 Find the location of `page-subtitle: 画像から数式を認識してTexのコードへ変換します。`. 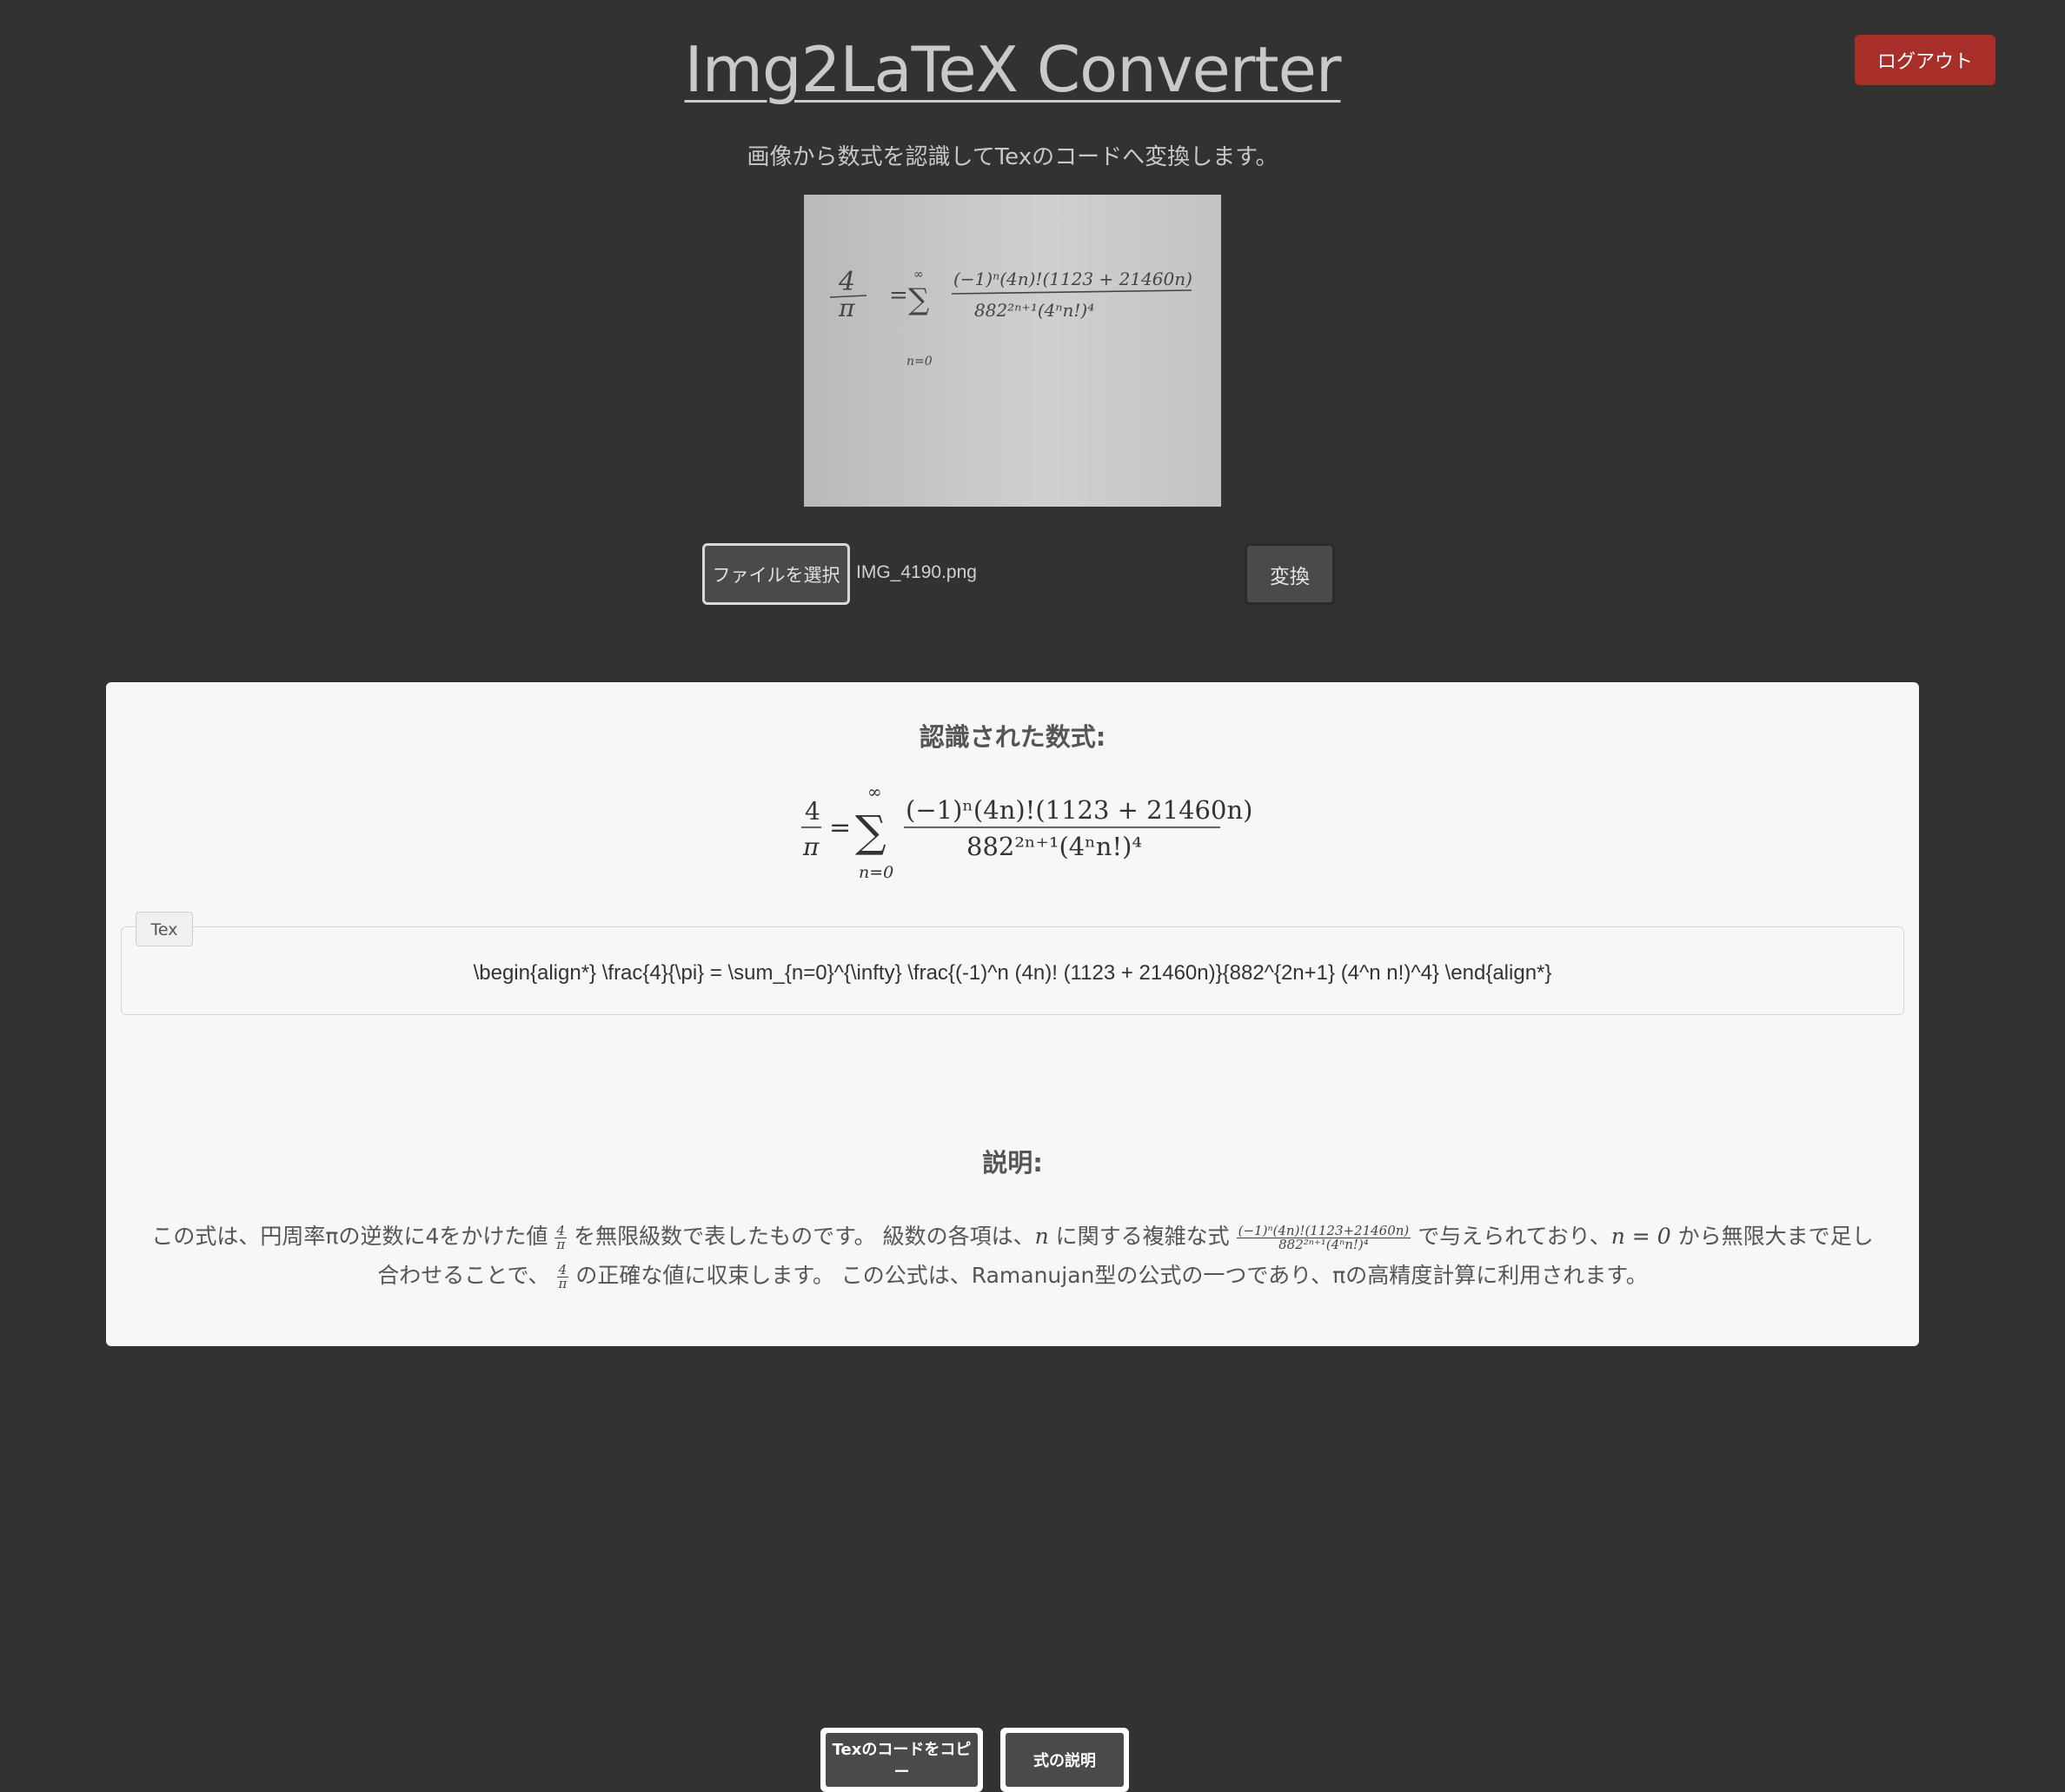

page-subtitle: 画像から数式を認識してTexのコードへ変換します。 is located at coordinates (1012, 157).